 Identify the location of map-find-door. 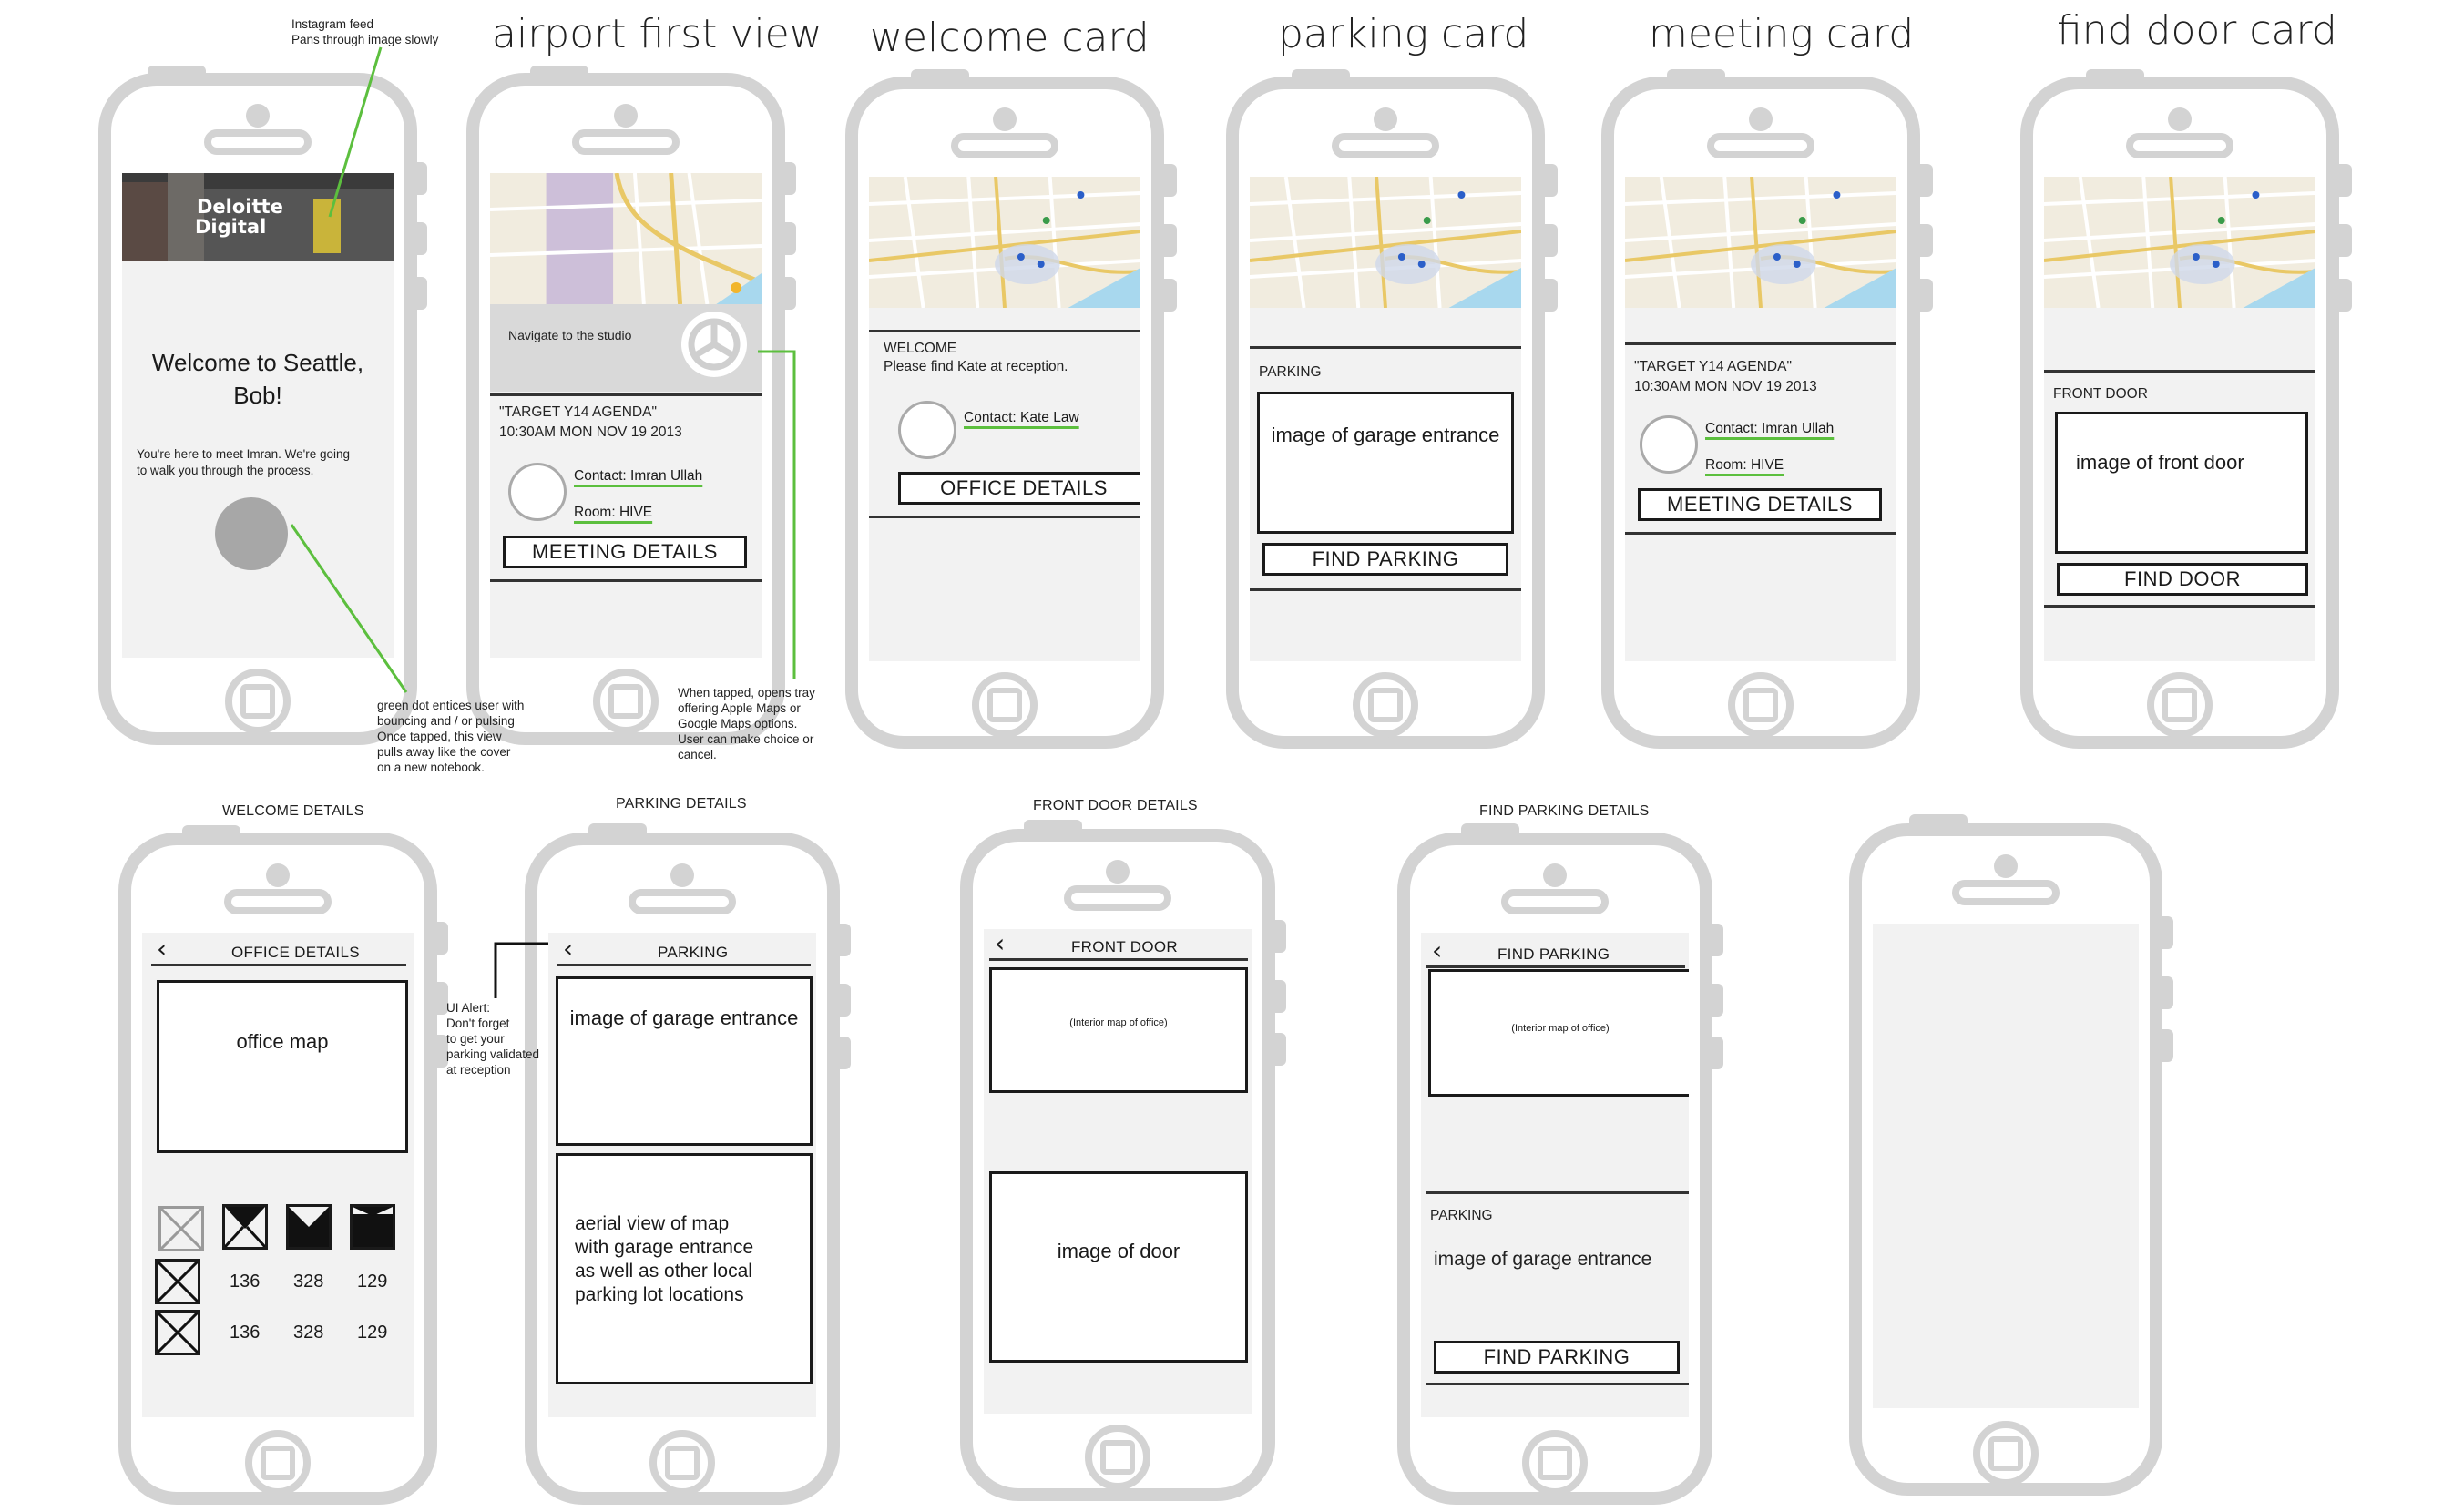
(2179, 243).